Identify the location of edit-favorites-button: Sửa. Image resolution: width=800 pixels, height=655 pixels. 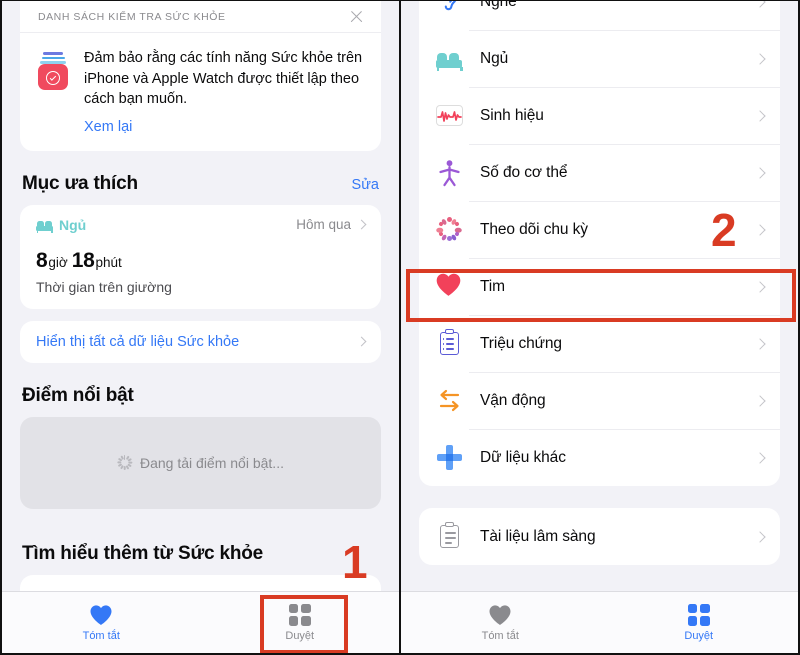
(365, 185).